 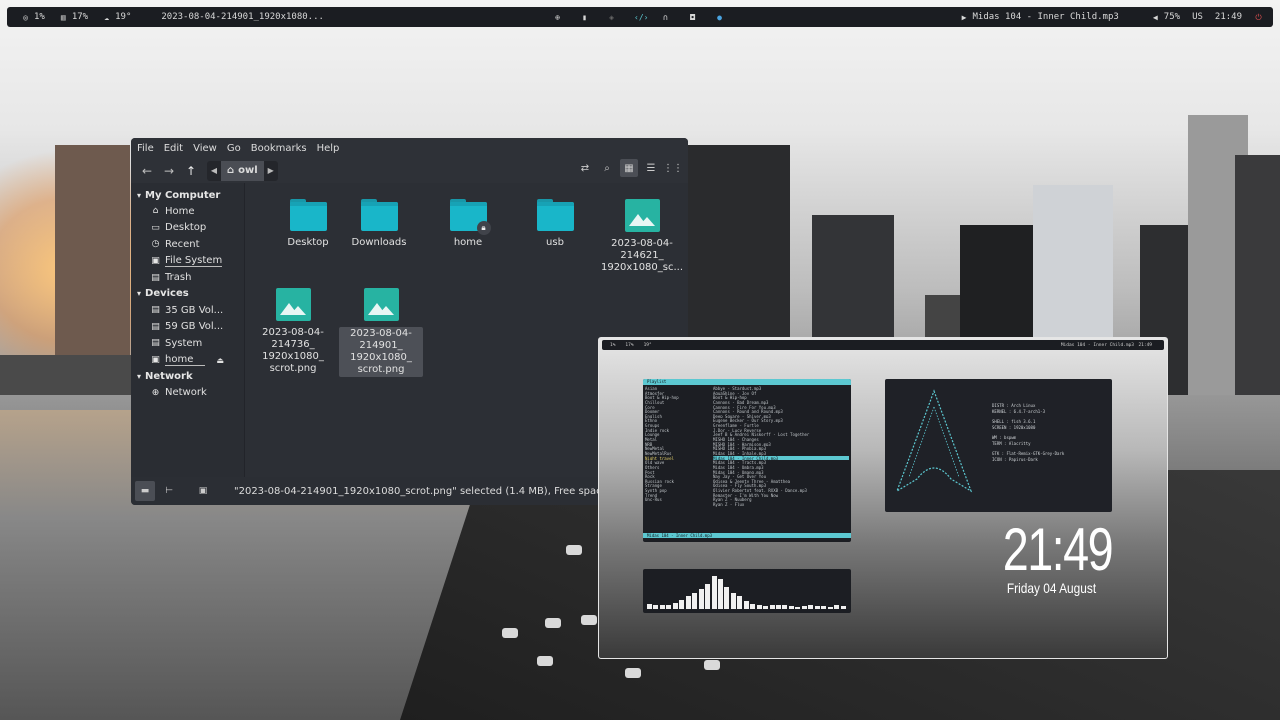 I want to click on file-item-usb: usb, so click(x=555, y=224).